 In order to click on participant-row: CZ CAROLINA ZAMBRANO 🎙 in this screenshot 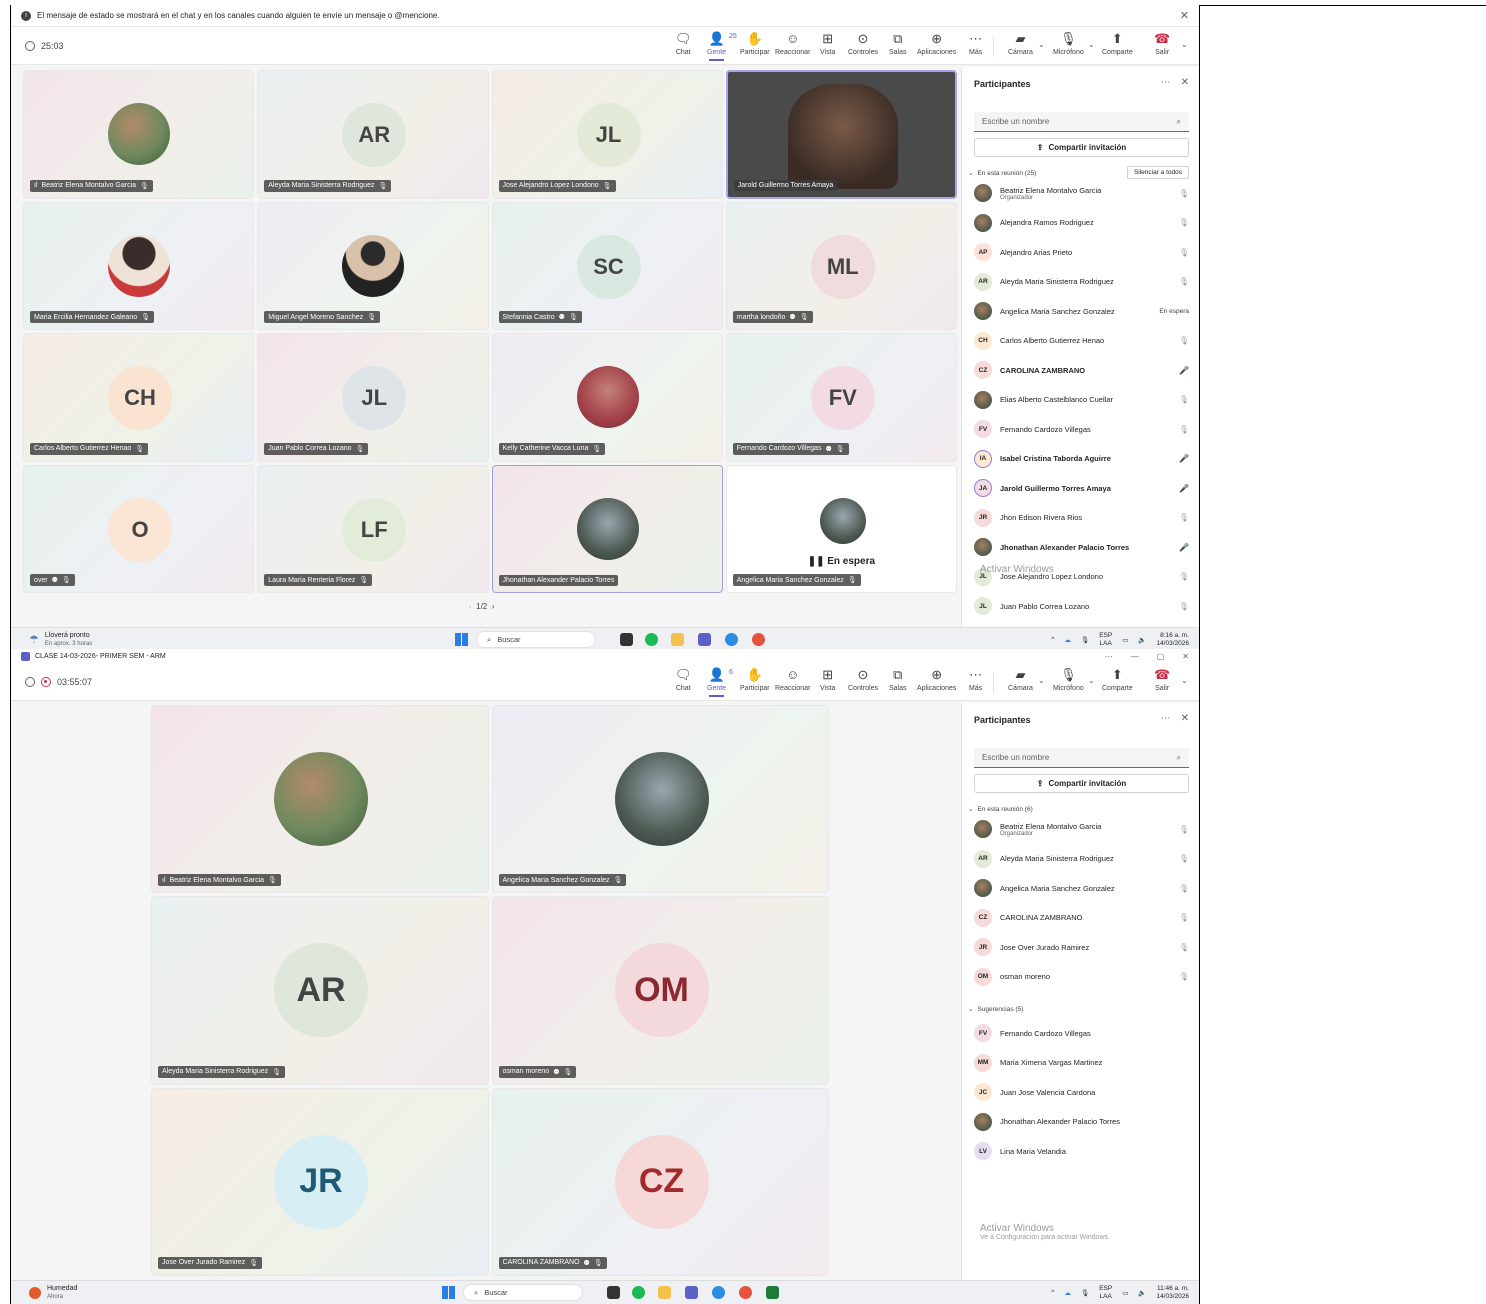, I will do `click(1081, 918)`.